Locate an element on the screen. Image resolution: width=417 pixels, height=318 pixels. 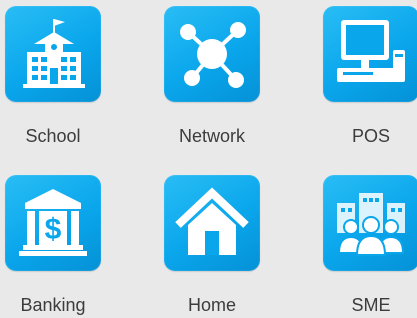
bank-icon: $ is located at coordinates (53, 223).